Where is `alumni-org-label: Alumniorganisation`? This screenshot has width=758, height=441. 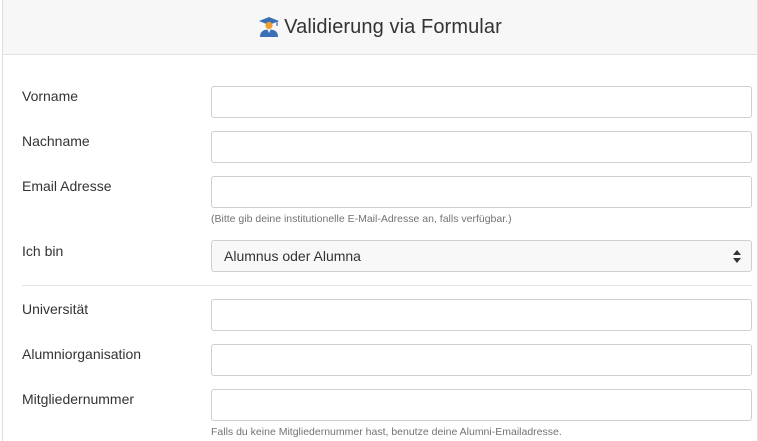 alumni-org-label: Alumniorganisation is located at coordinates (82, 354).